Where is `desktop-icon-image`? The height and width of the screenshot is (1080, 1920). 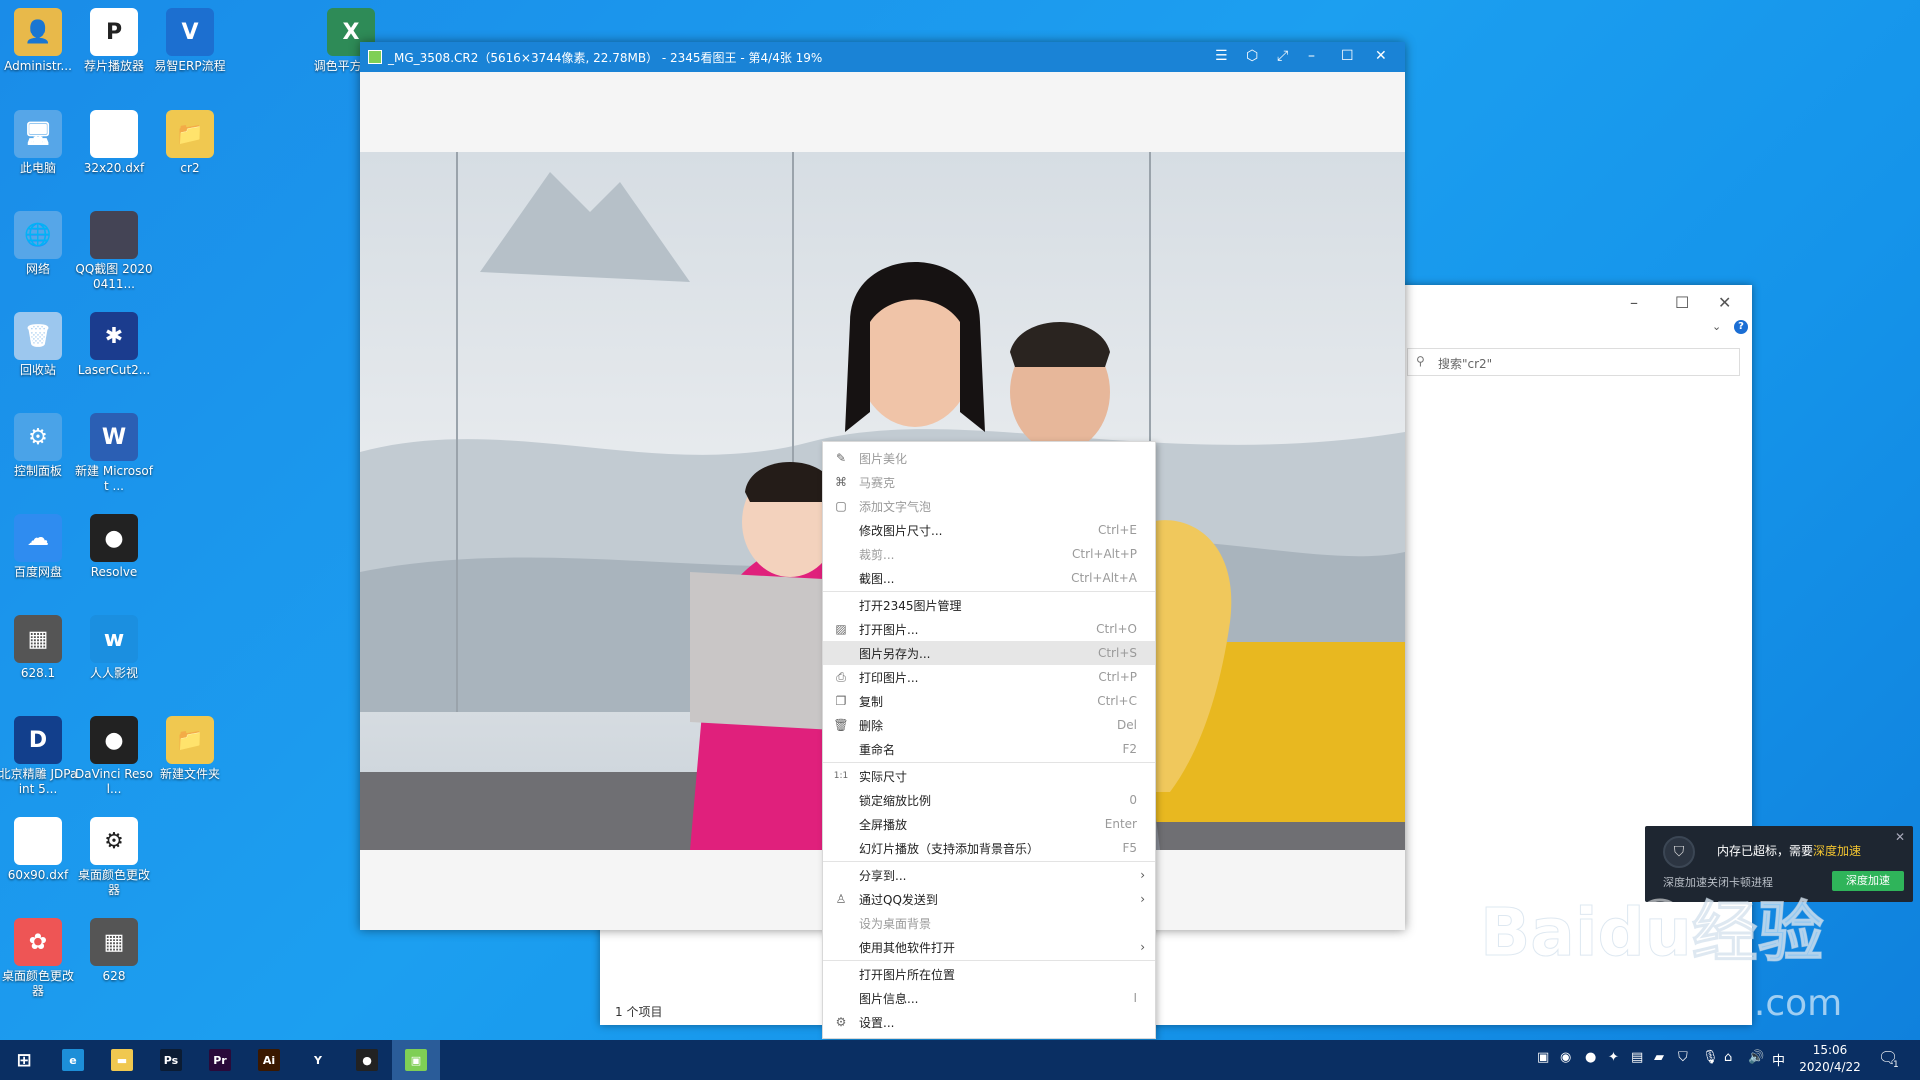 desktop-icon-image is located at coordinates (38, 841).